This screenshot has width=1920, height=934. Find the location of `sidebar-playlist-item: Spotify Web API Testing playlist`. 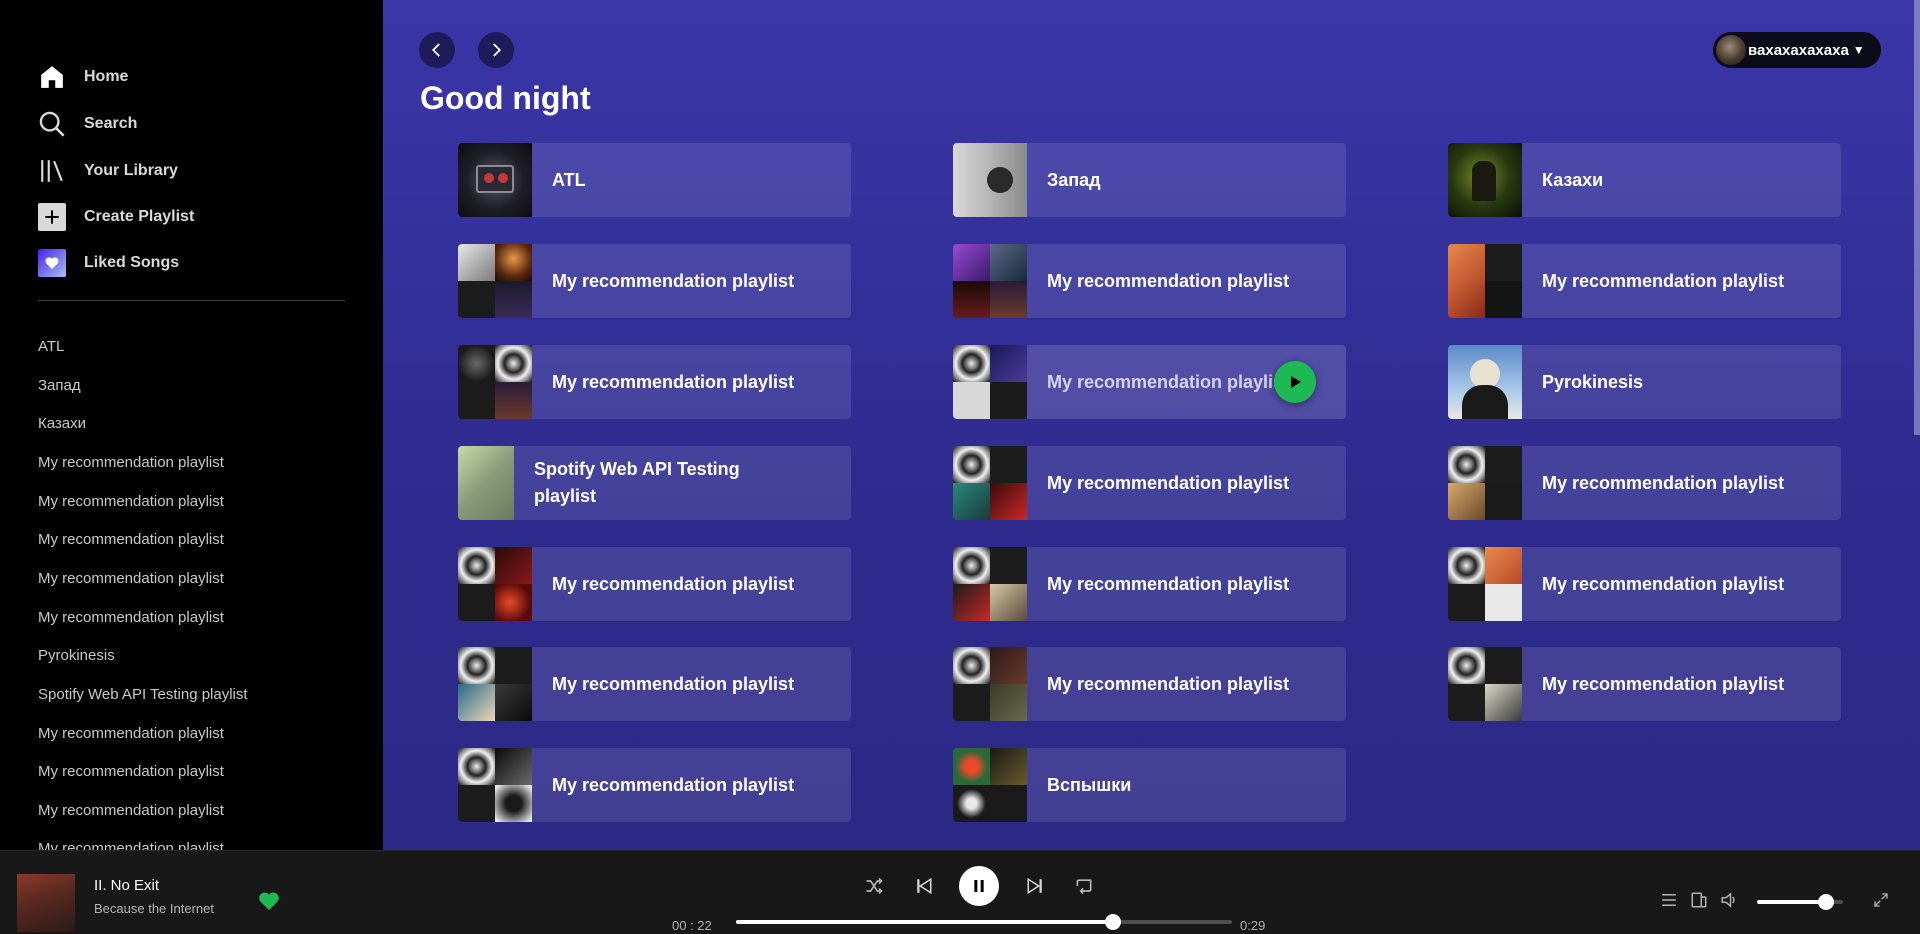

sidebar-playlist-item: Spotify Web API Testing playlist is located at coordinates (143, 694).